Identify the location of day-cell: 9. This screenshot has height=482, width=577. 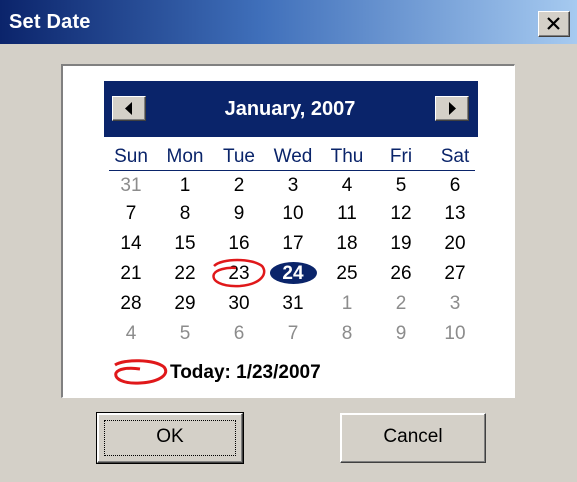
(239, 214).